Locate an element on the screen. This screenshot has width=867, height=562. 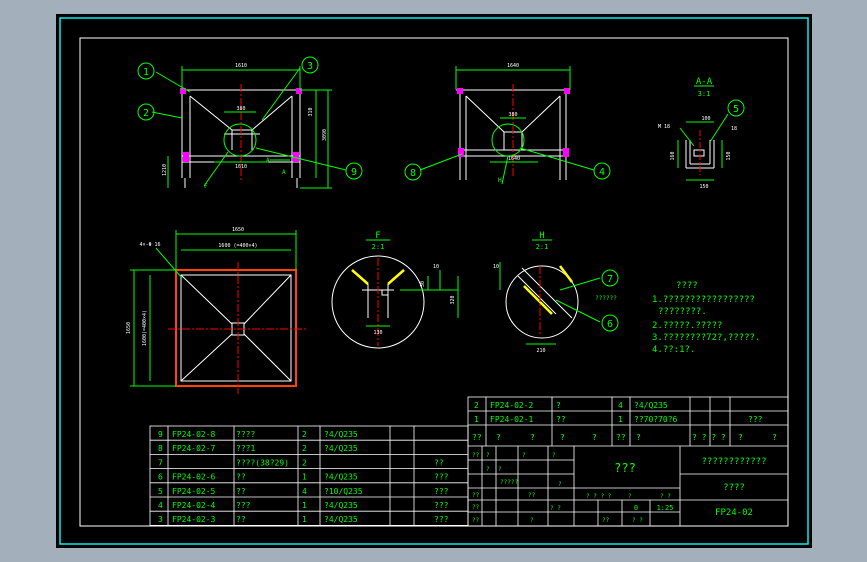
bom-cell-no: 7 is located at coordinates (160, 462).